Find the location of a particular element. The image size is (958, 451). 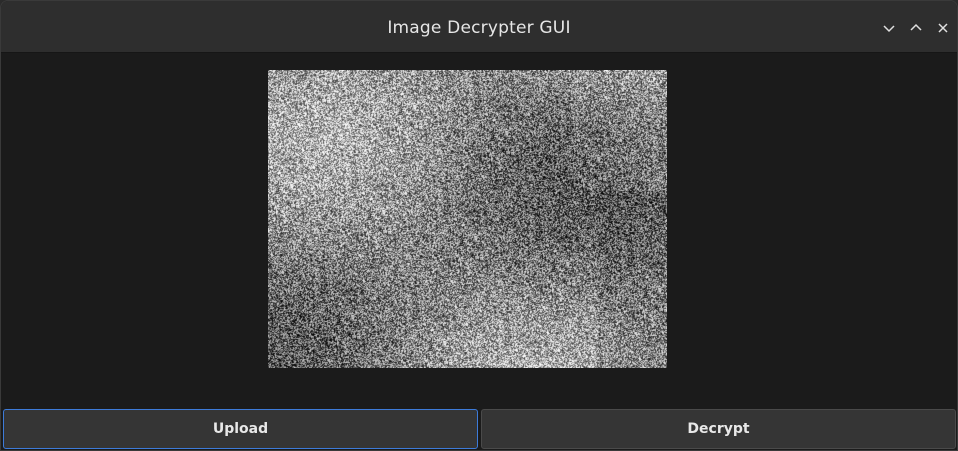

maximize-icon is located at coordinates (916, 28).